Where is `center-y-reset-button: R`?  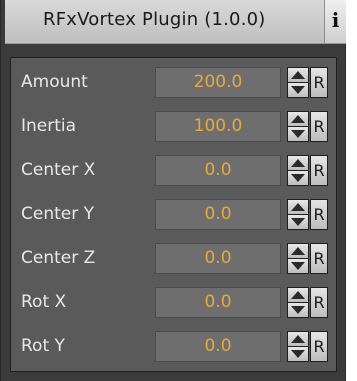 center-y-reset-button: R is located at coordinates (319, 214).